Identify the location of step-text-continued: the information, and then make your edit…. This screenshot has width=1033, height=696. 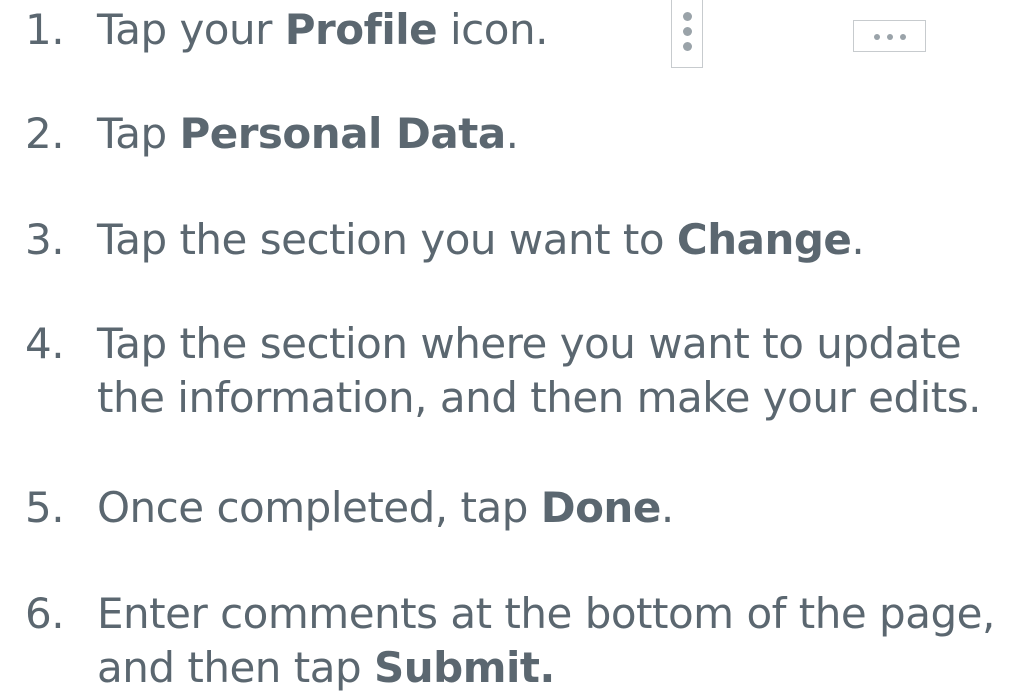
(539, 397).